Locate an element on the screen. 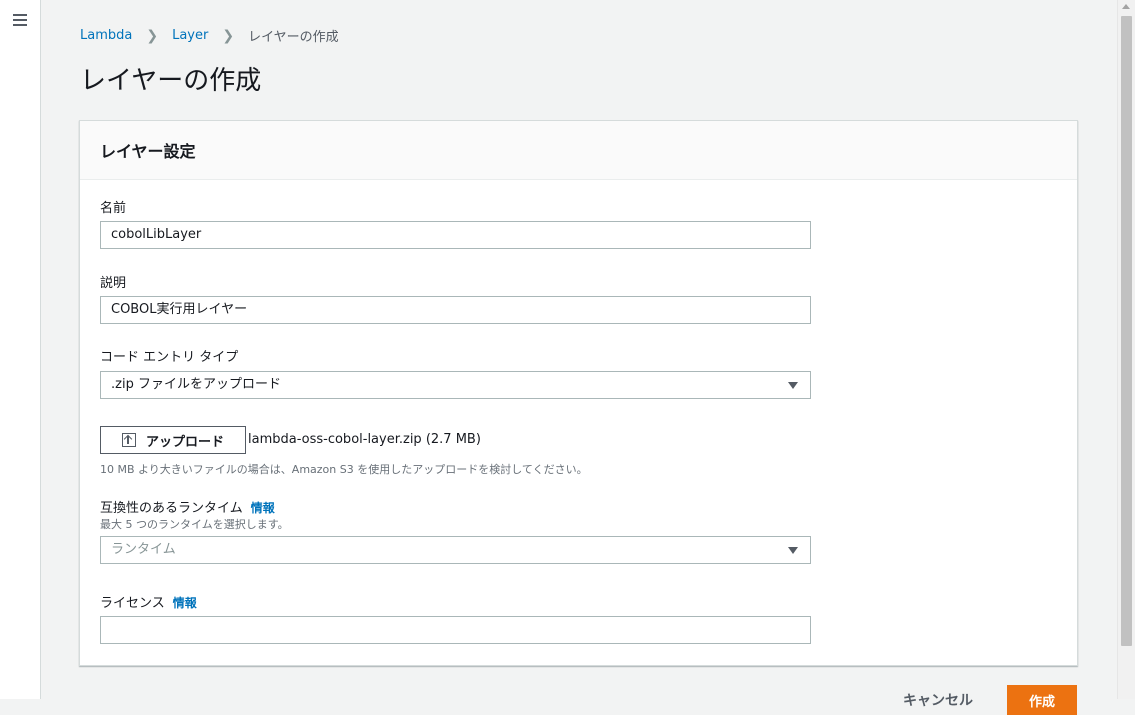 This screenshot has width=1135, height=715. cancel-button: キャンセル is located at coordinates (938, 700).